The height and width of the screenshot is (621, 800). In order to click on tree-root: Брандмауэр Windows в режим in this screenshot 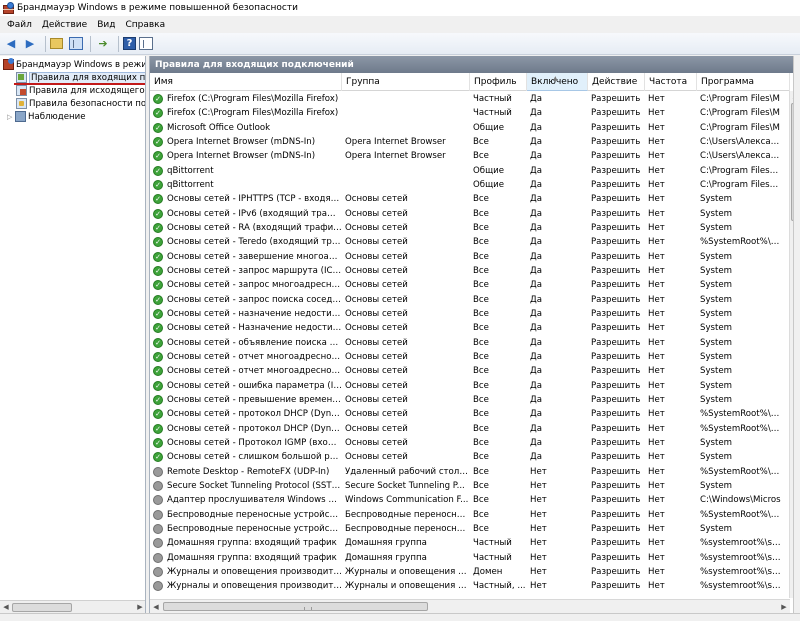, I will do `click(72, 64)`.